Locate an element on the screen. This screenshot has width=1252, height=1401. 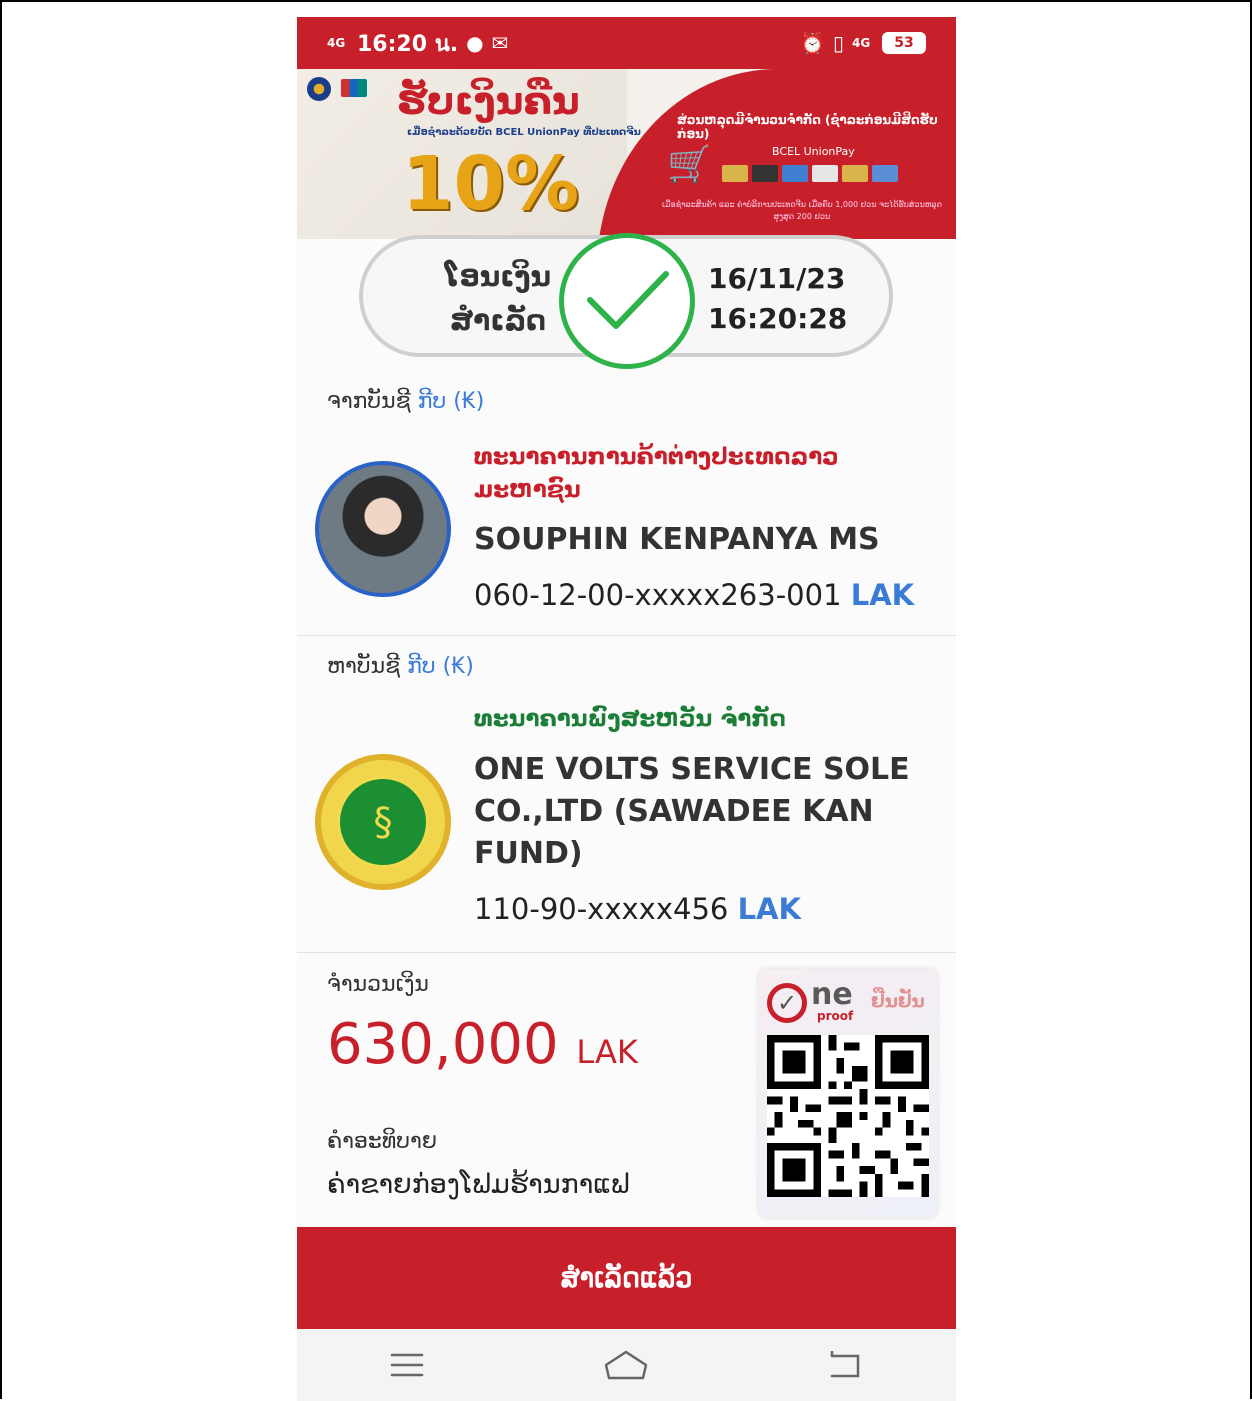
receiver-account: 110-90-xxxxx456 LAK is located at coordinates (637, 909).